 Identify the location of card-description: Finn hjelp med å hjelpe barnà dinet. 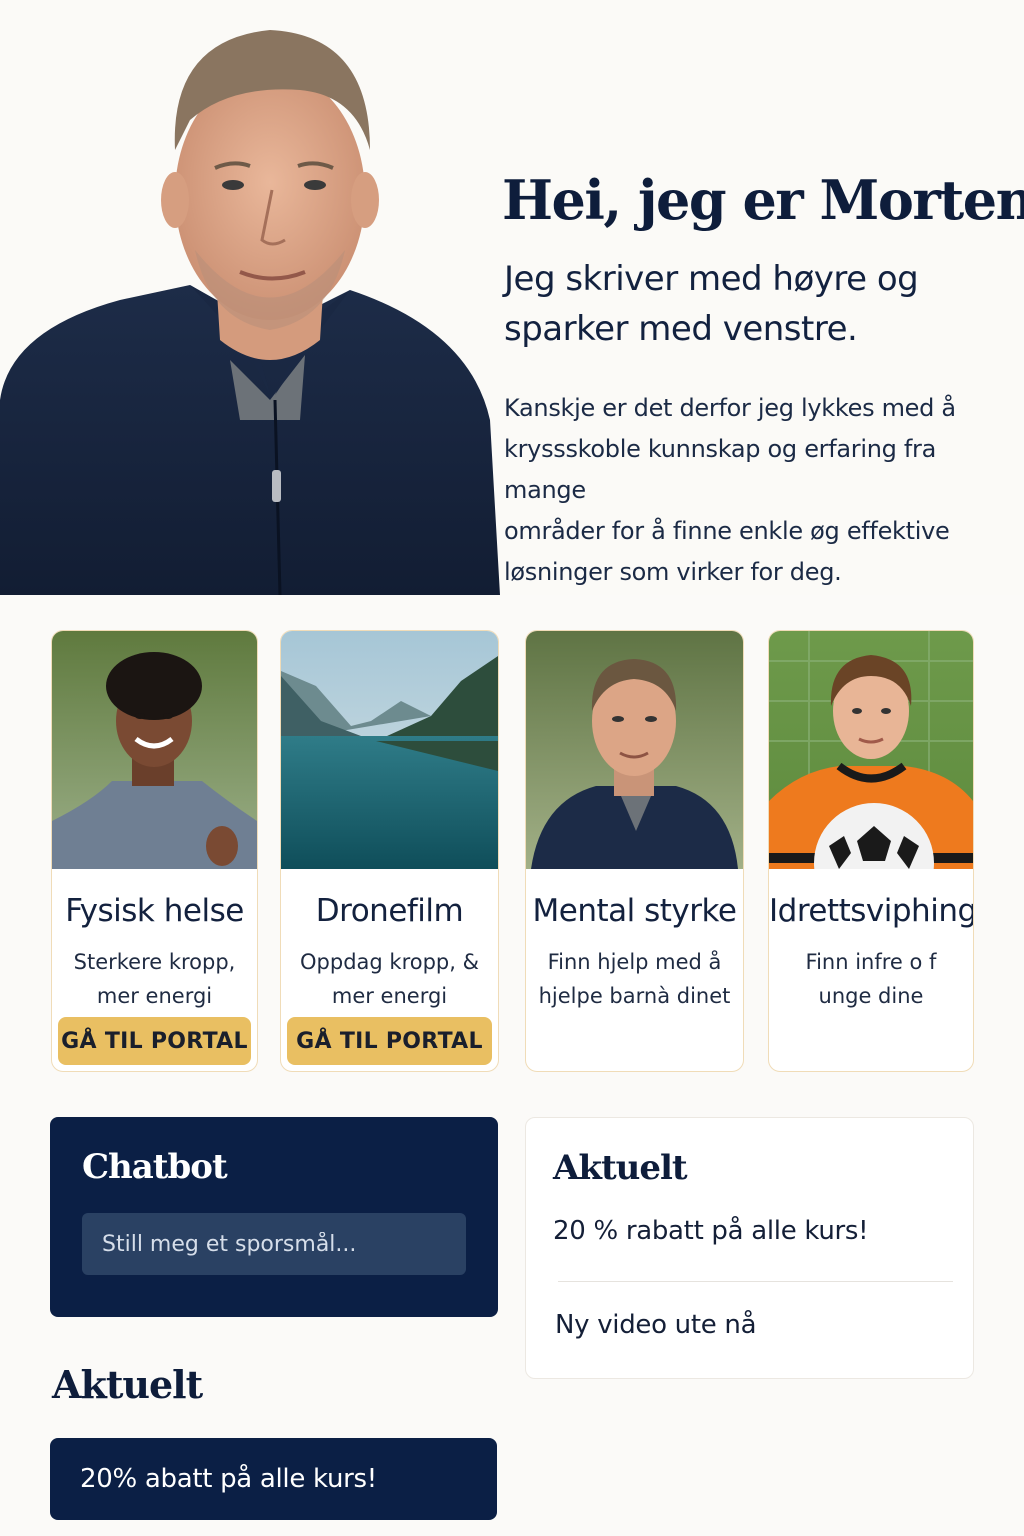
(634, 979).